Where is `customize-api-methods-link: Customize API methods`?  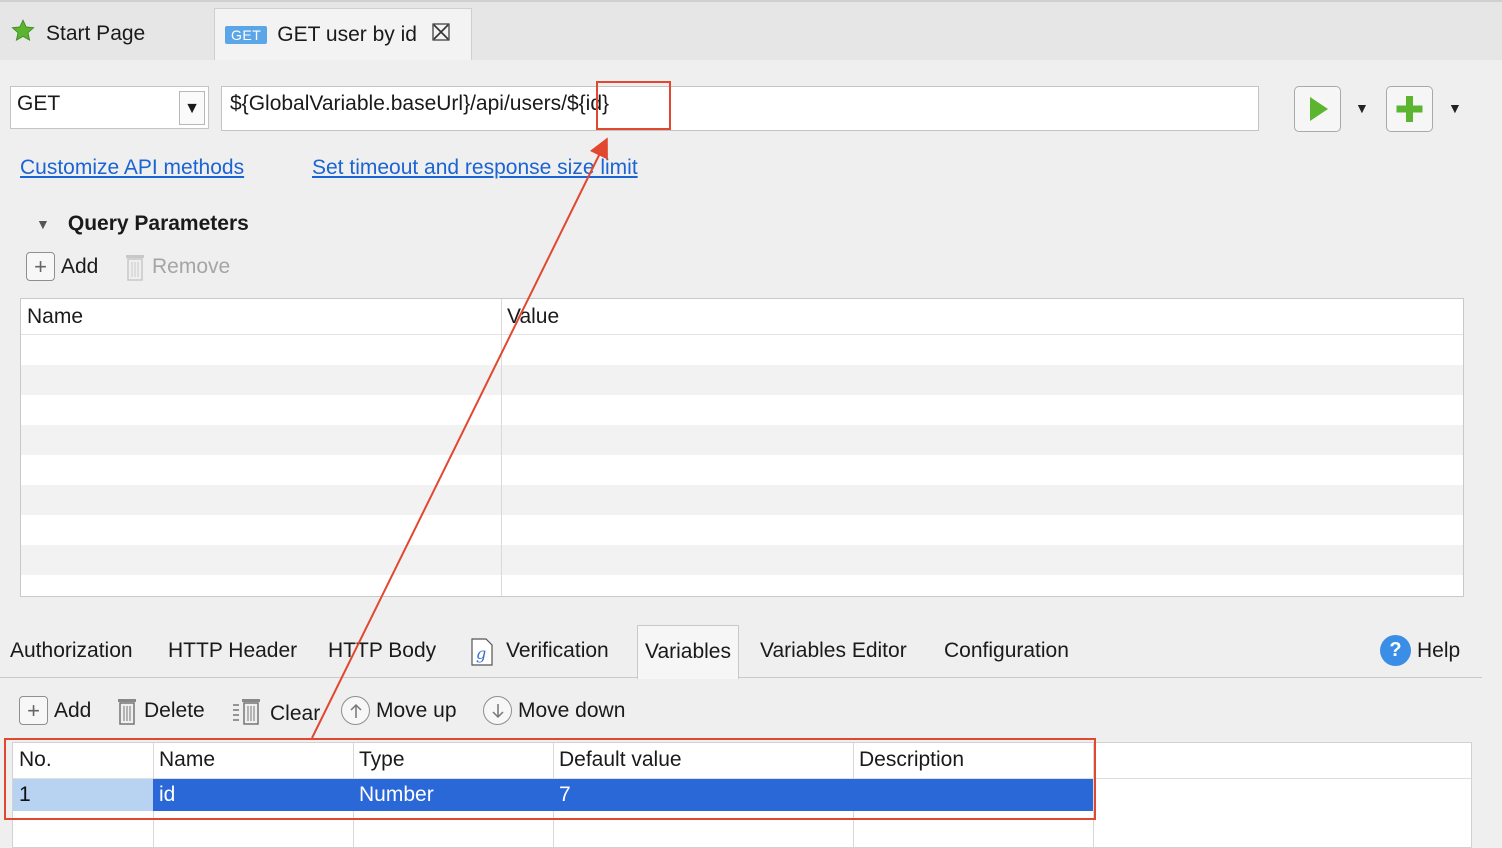 customize-api-methods-link: Customize API methods is located at coordinates (132, 168).